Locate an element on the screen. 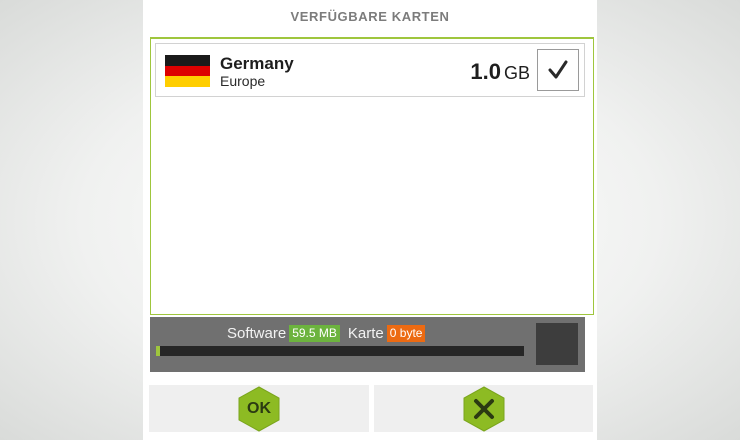 The width and height of the screenshot is (740, 440). software-label: Software is located at coordinates (257, 333).